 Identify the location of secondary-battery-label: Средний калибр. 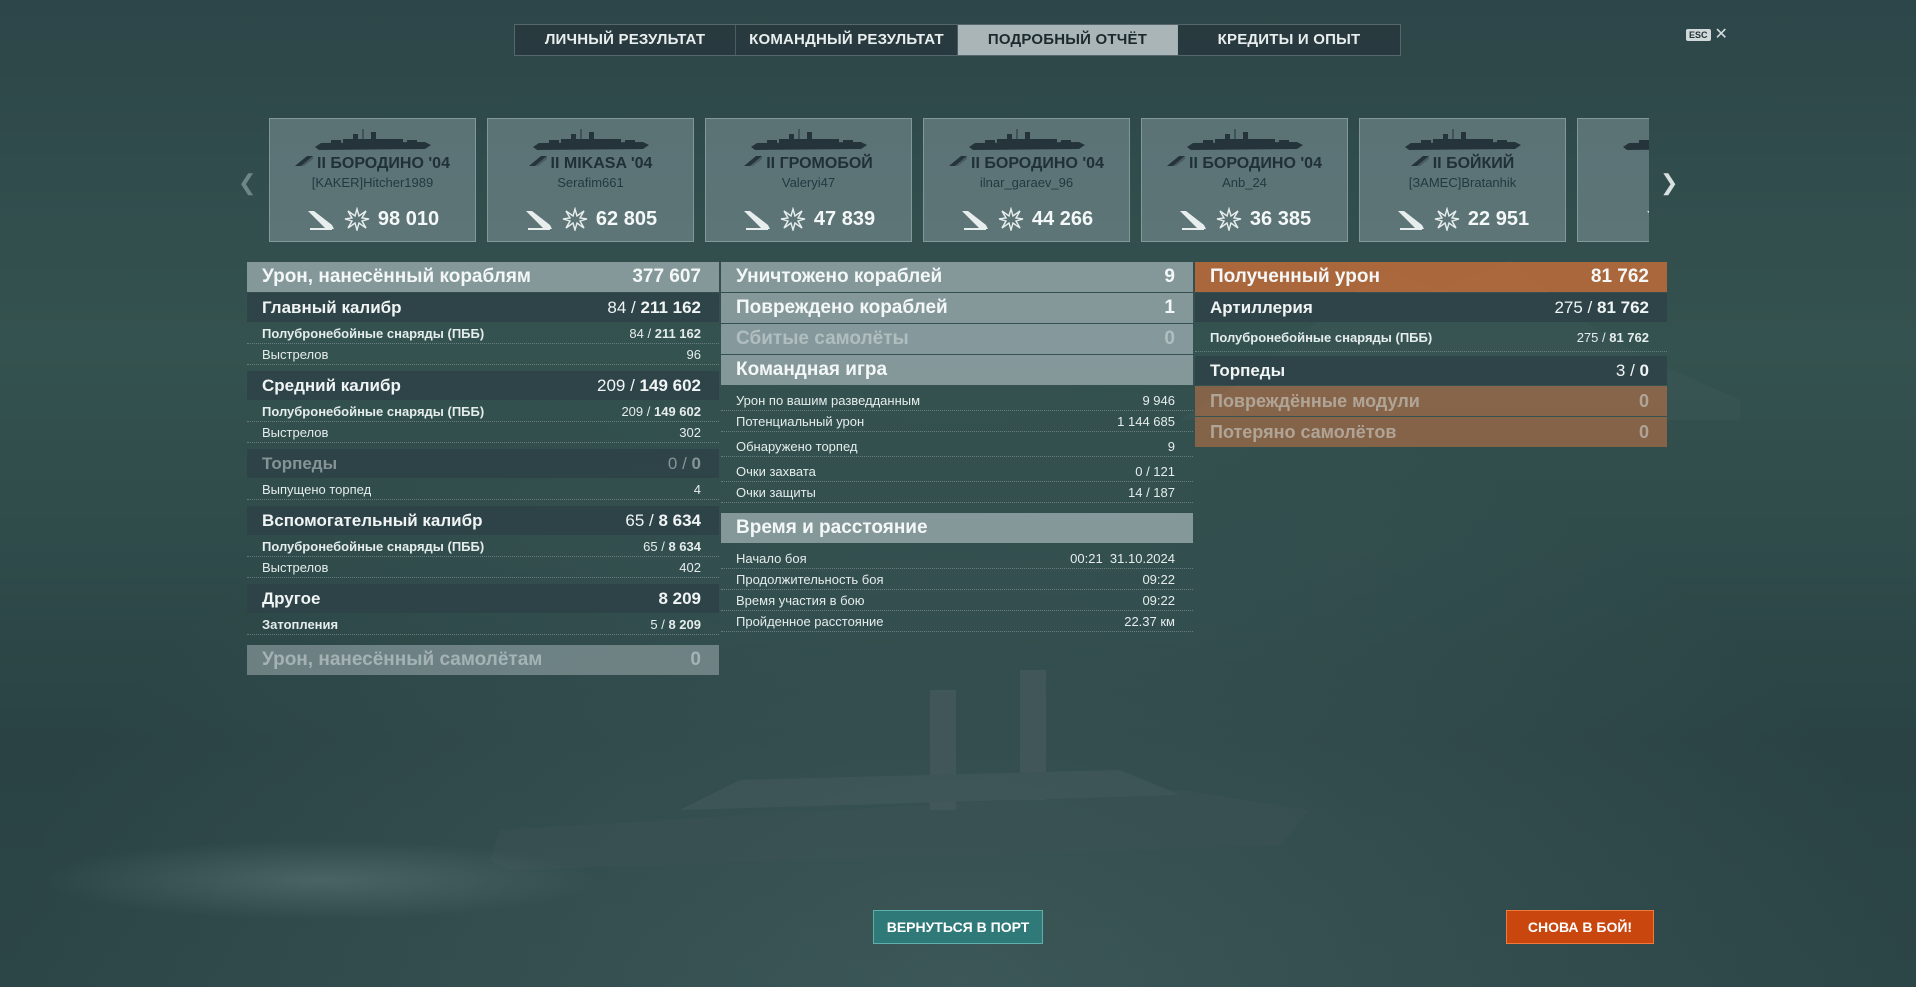
(331, 385).